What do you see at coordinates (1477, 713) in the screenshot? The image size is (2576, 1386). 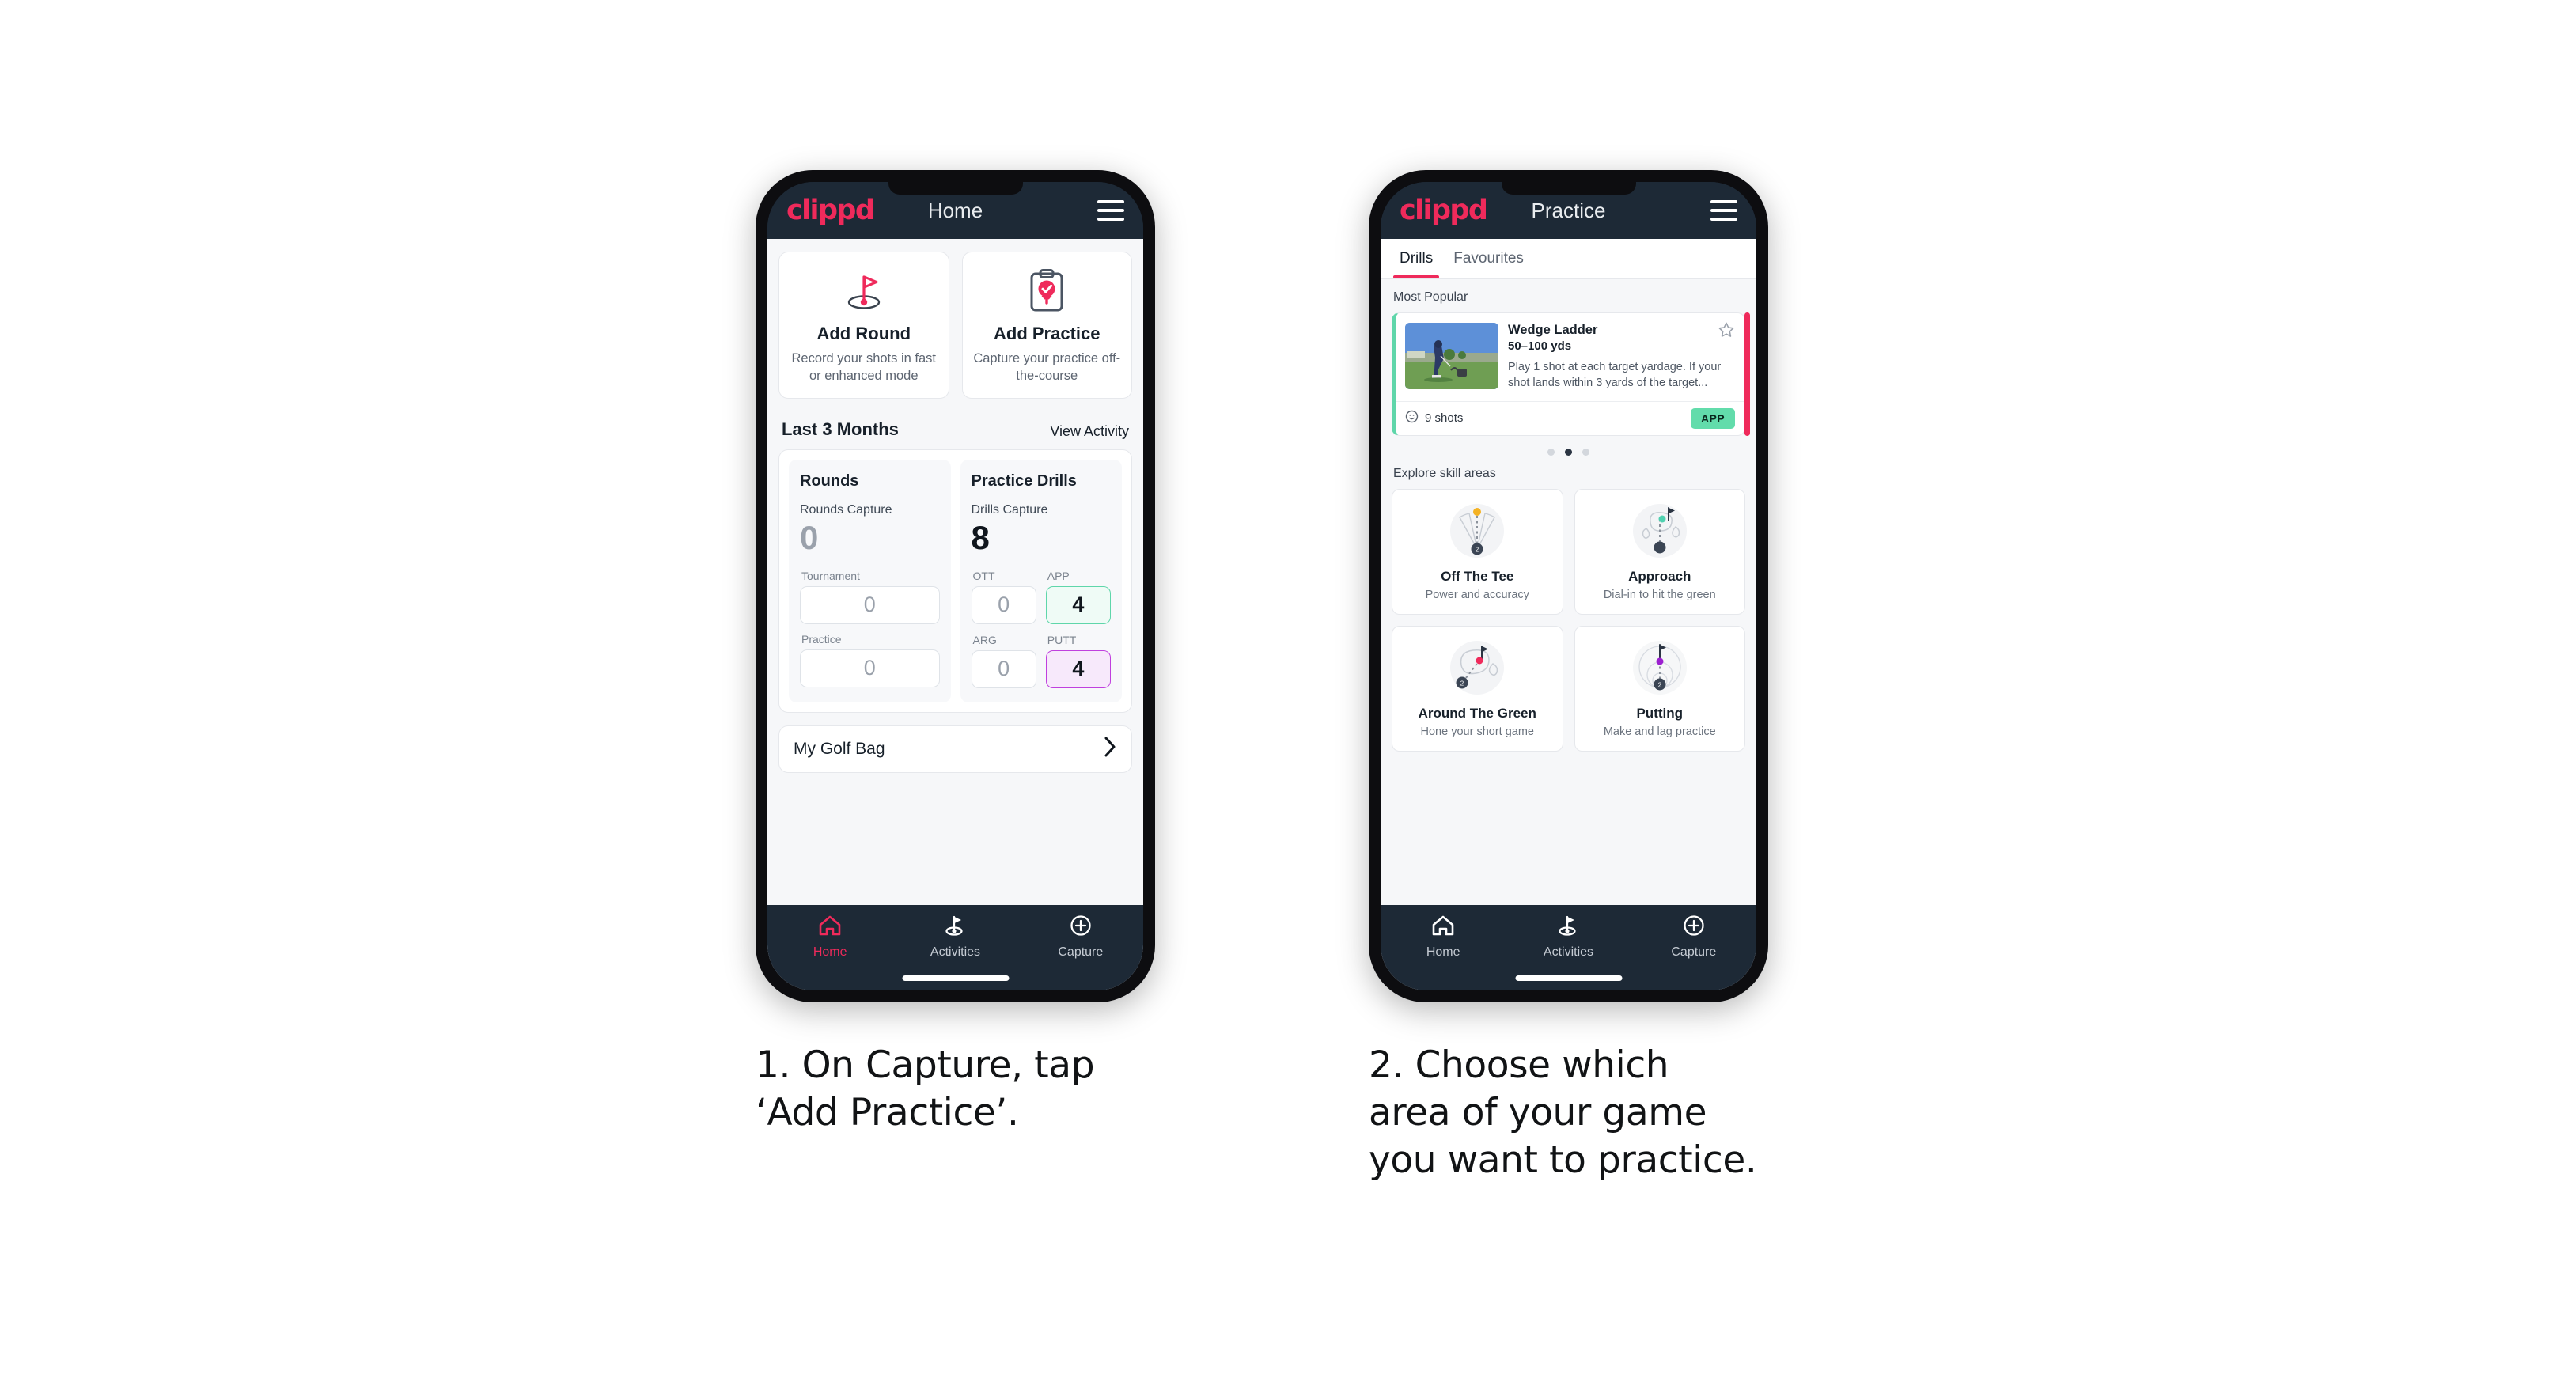 I see `skill-title: Around The Green` at bounding box center [1477, 713].